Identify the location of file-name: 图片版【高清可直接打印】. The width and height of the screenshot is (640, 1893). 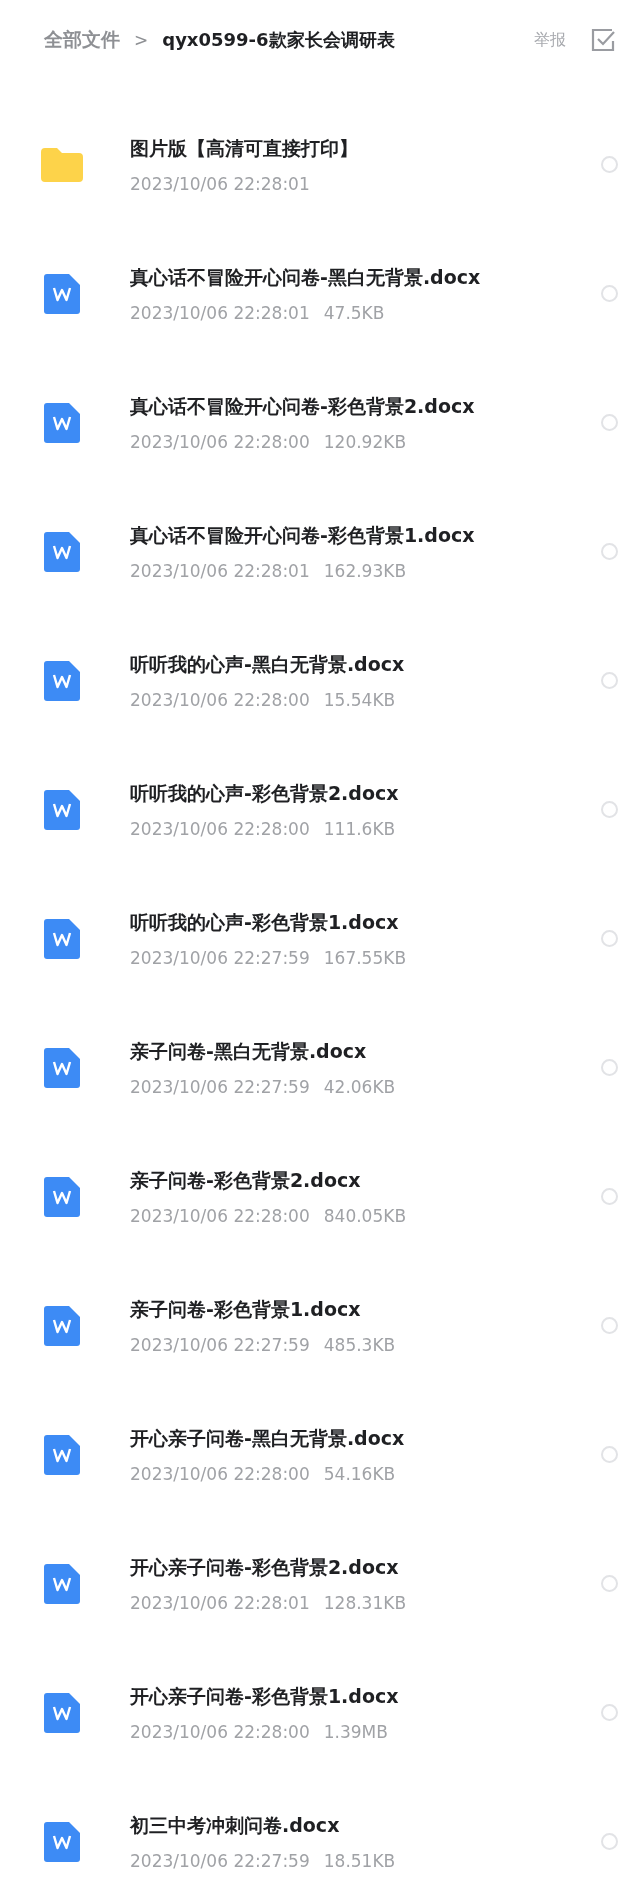
(361, 148).